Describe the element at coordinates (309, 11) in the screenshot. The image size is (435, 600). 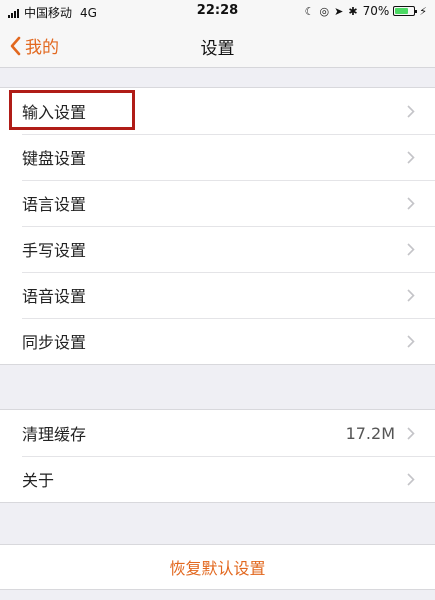
I see `moon-icon: ☾` at that location.